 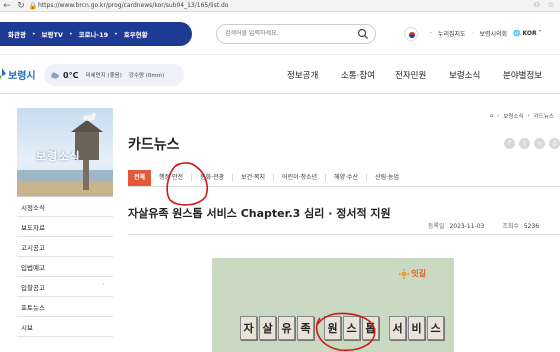 What do you see at coordinates (305, 328) in the screenshot?
I see `card-tile: 족` at bounding box center [305, 328].